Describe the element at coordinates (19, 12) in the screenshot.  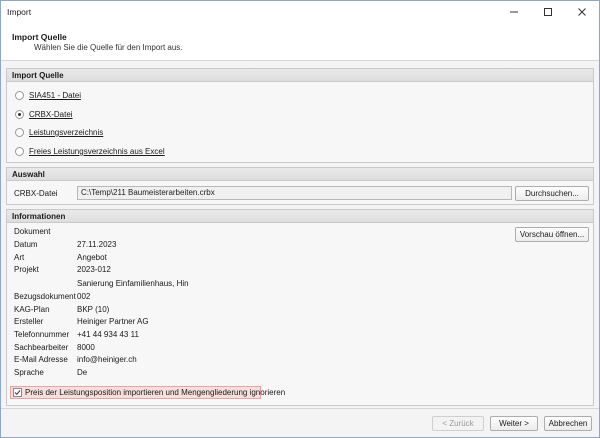
I see `window-title: Import` at that location.